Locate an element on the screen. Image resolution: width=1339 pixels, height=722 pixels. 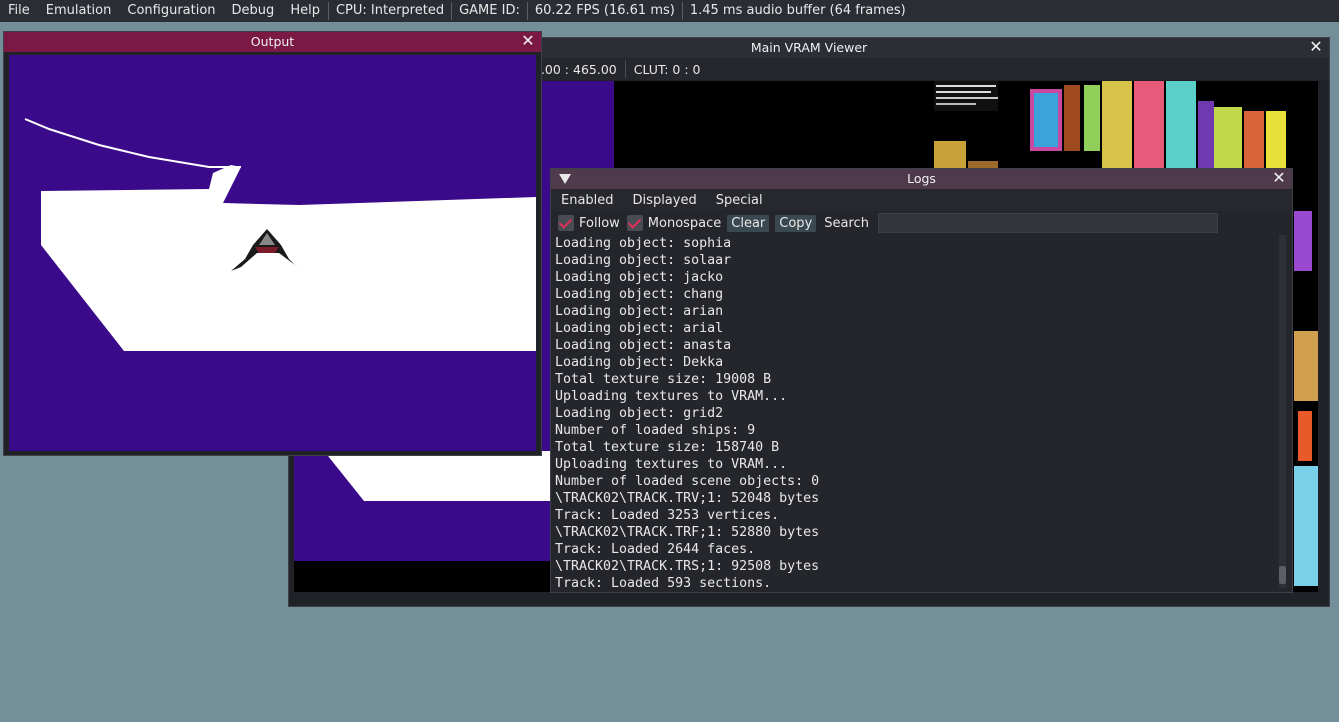
logs-menu-bar: Enabled Displayed Special is located at coordinates (921, 200).